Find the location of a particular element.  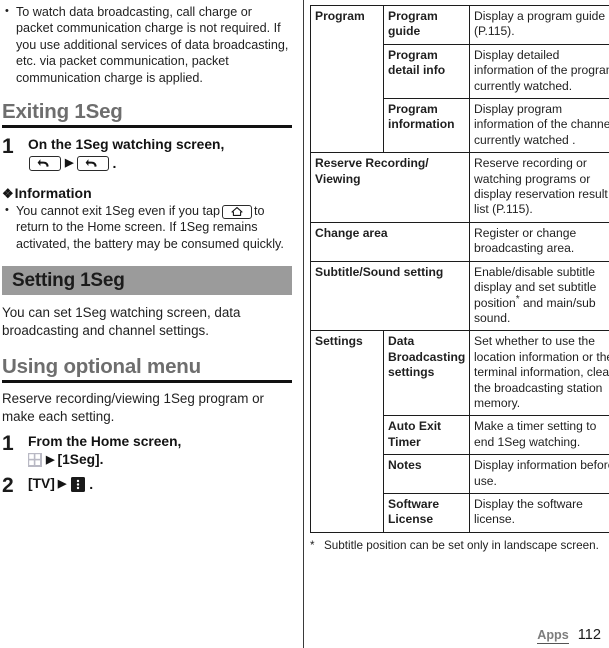

table-cell-item: Program detail info is located at coordinates (426, 71).